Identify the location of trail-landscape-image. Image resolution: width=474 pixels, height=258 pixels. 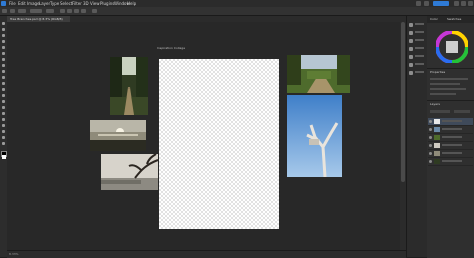
(318, 74).